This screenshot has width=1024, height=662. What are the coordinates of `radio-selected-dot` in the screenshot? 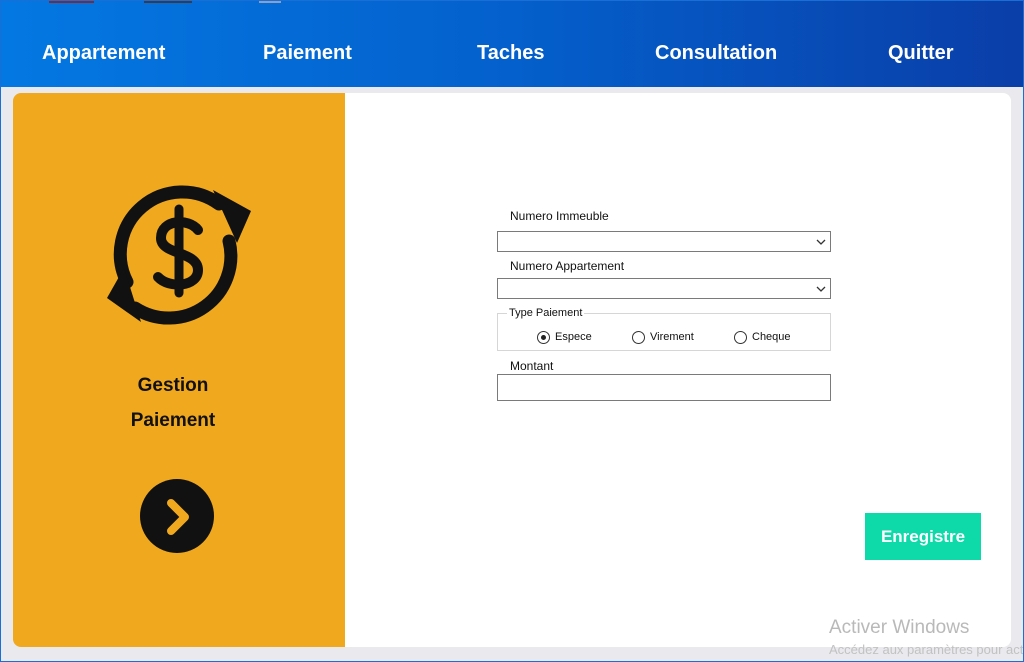 It's located at (543, 337).